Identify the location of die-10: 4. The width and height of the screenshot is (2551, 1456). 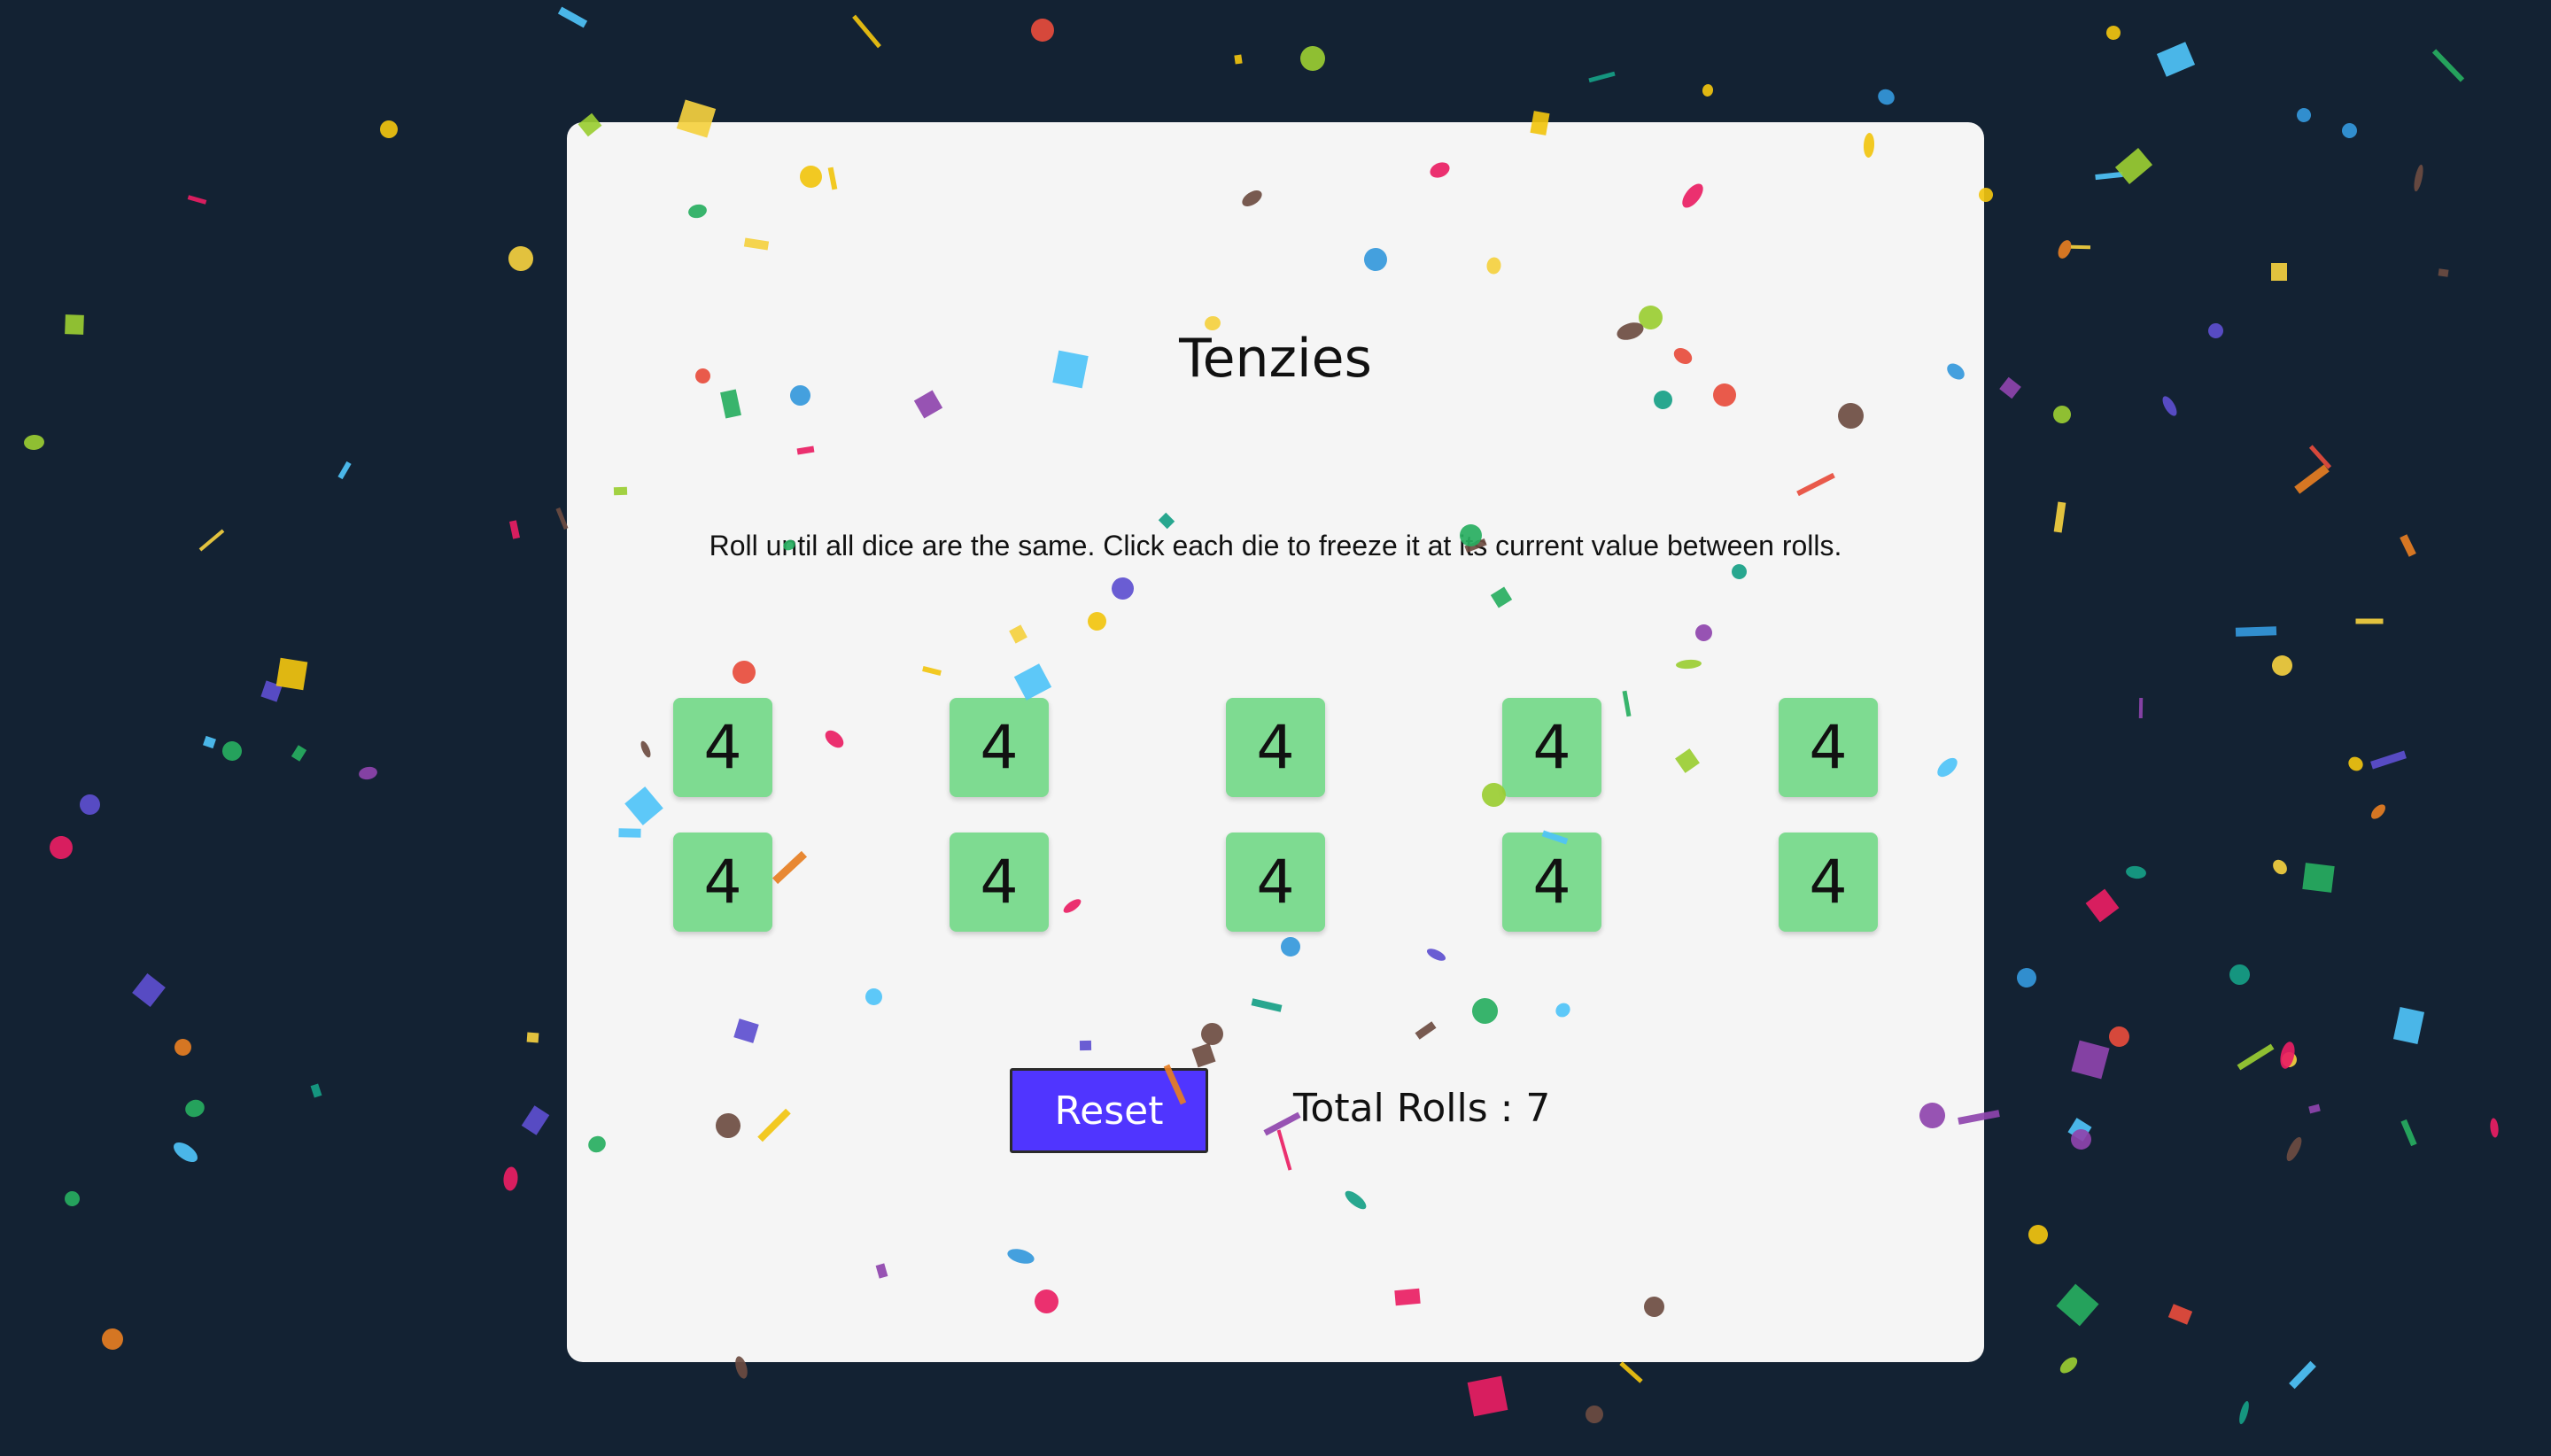
(1829, 882).